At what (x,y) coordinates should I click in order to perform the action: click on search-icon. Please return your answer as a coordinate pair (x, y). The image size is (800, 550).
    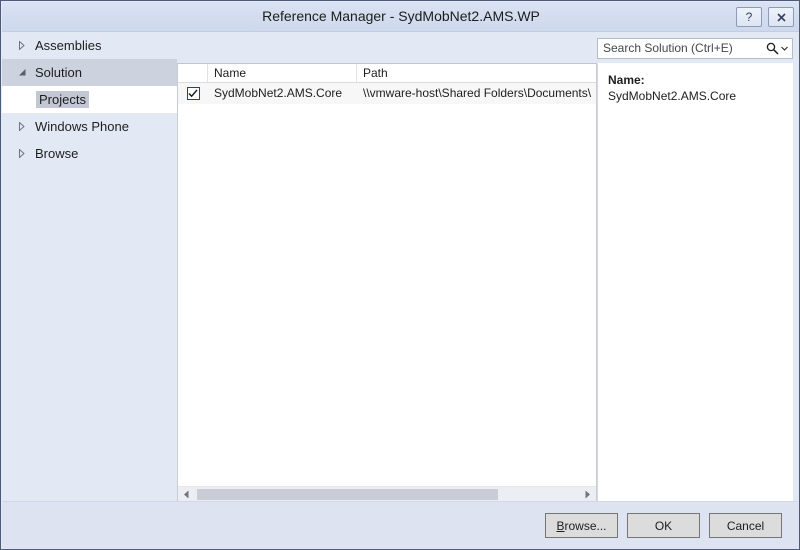
    Looking at the image, I should click on (772, 48).